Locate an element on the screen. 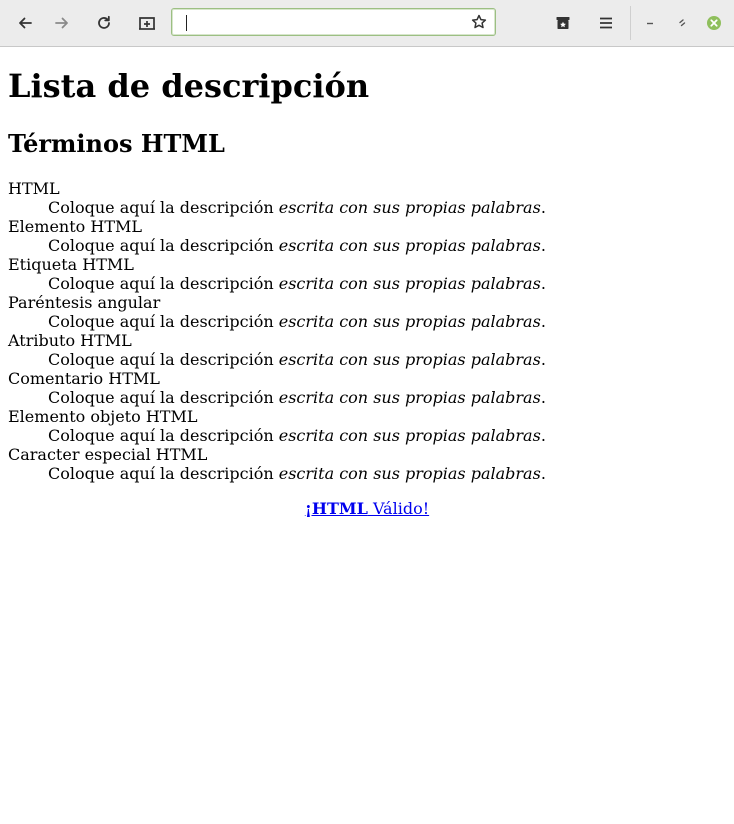  forward-button is located at coordinates (62, 23).